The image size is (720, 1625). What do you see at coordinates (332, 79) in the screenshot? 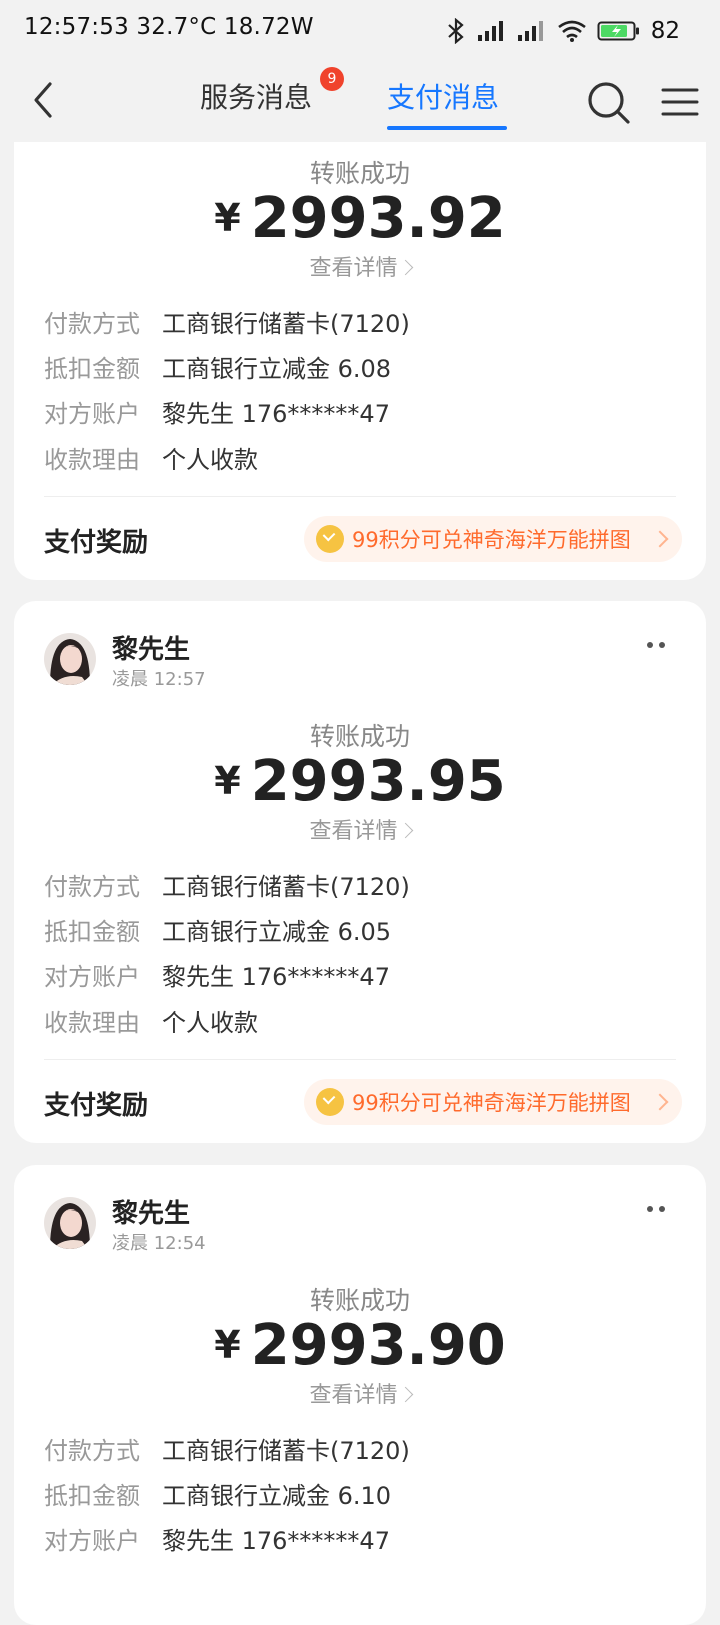
I see `unread-badge: 9` at bounding box center [332, 79].